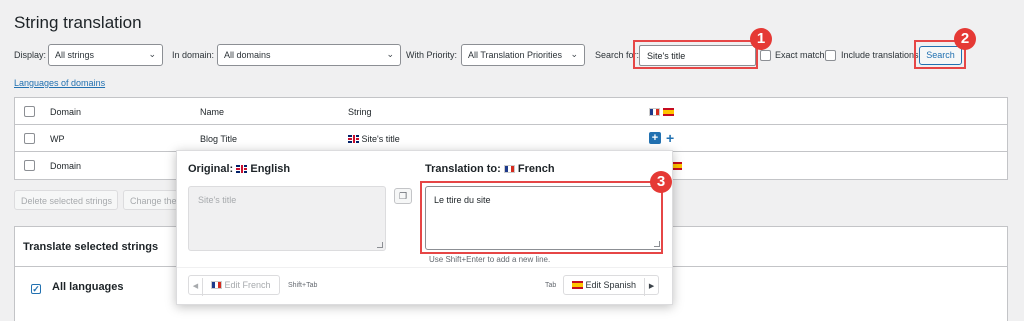 The width and height of the screenshot is (1024, 321). What do you see at coordinates (432, 55) in the screenshot?
I see `priority-label: With Priority:` at bounding box center [432, 55].